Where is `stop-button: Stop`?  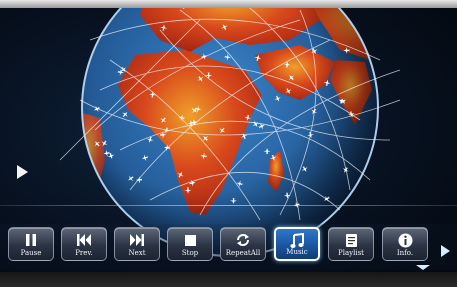
stop-button: Stop is located at coordinates (190, 244).